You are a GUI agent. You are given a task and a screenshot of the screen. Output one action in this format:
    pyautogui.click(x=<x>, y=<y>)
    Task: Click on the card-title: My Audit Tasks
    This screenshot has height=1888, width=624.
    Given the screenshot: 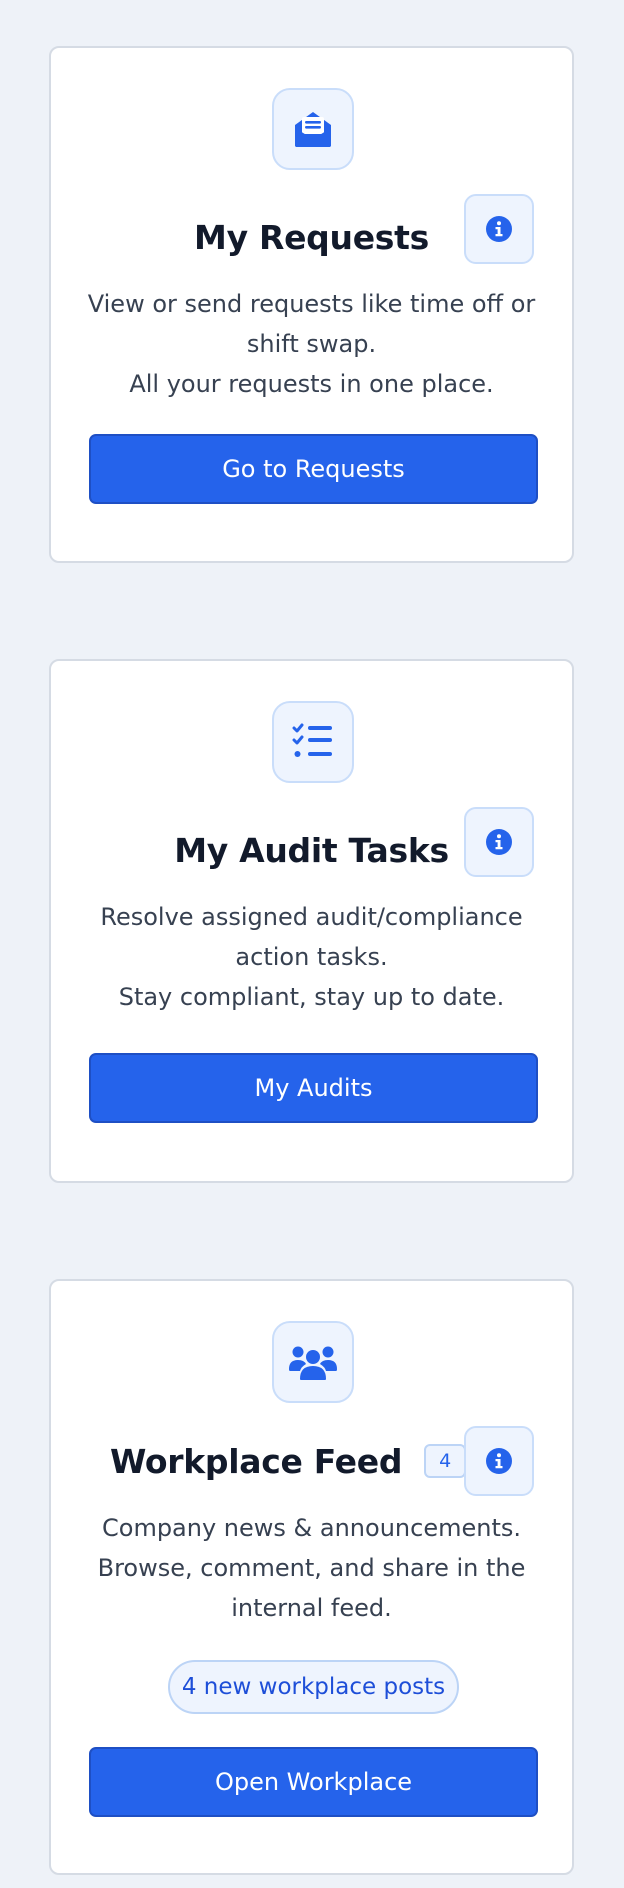 What is the action you would take?
    pyautogui.click(x=311, y=850)
    